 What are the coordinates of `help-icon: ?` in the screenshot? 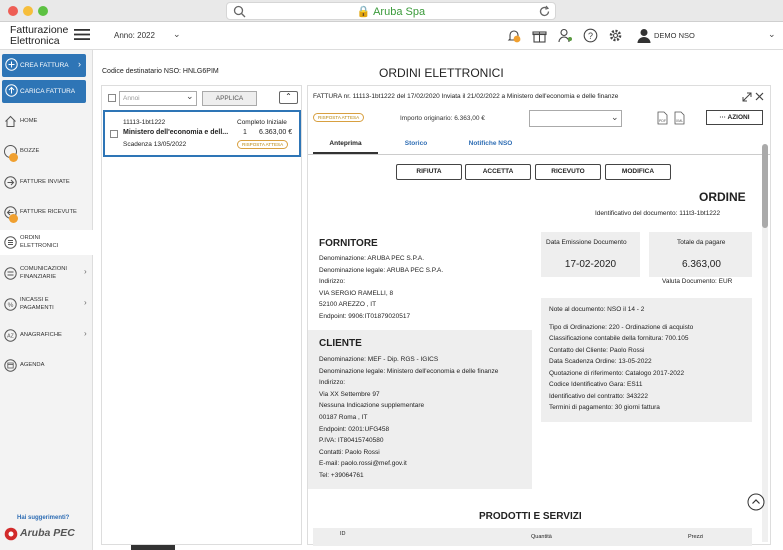 It's located at (590, 35).